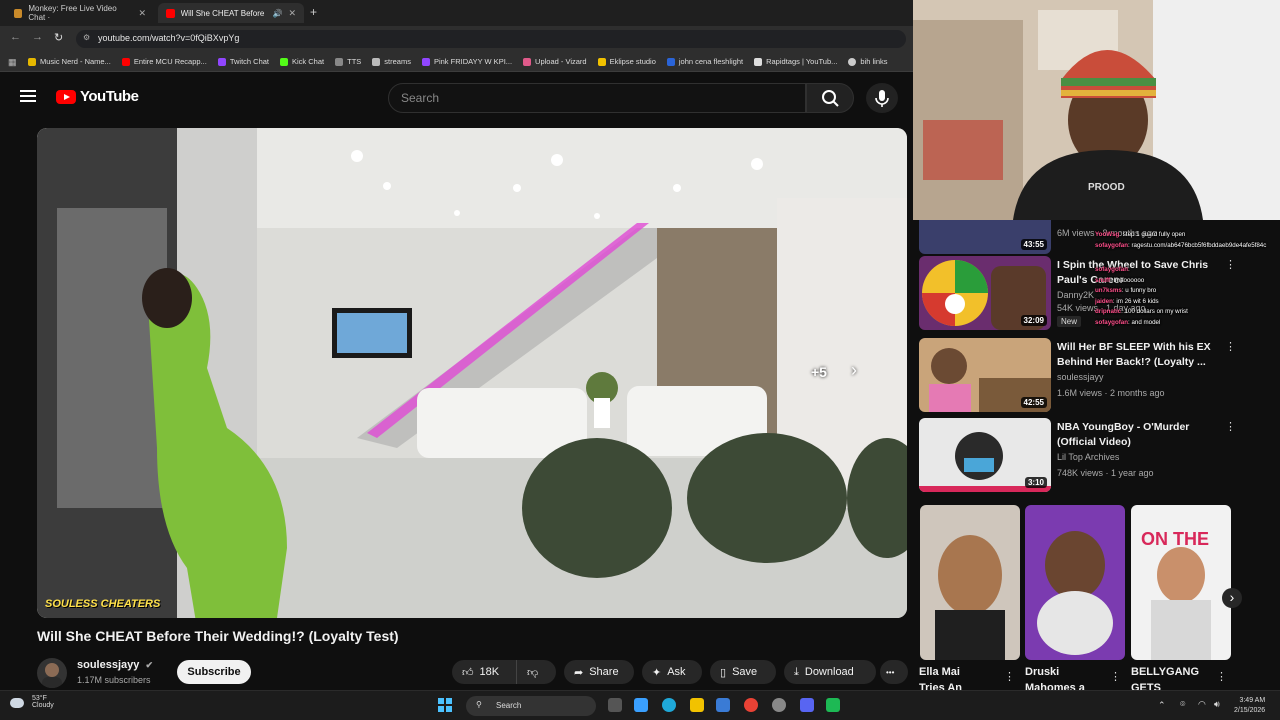 Image resolution: width=1280 pixels, height=720 pixels. I want to click on subscriber-count: 1.17M subscribers, so click(114, 680).